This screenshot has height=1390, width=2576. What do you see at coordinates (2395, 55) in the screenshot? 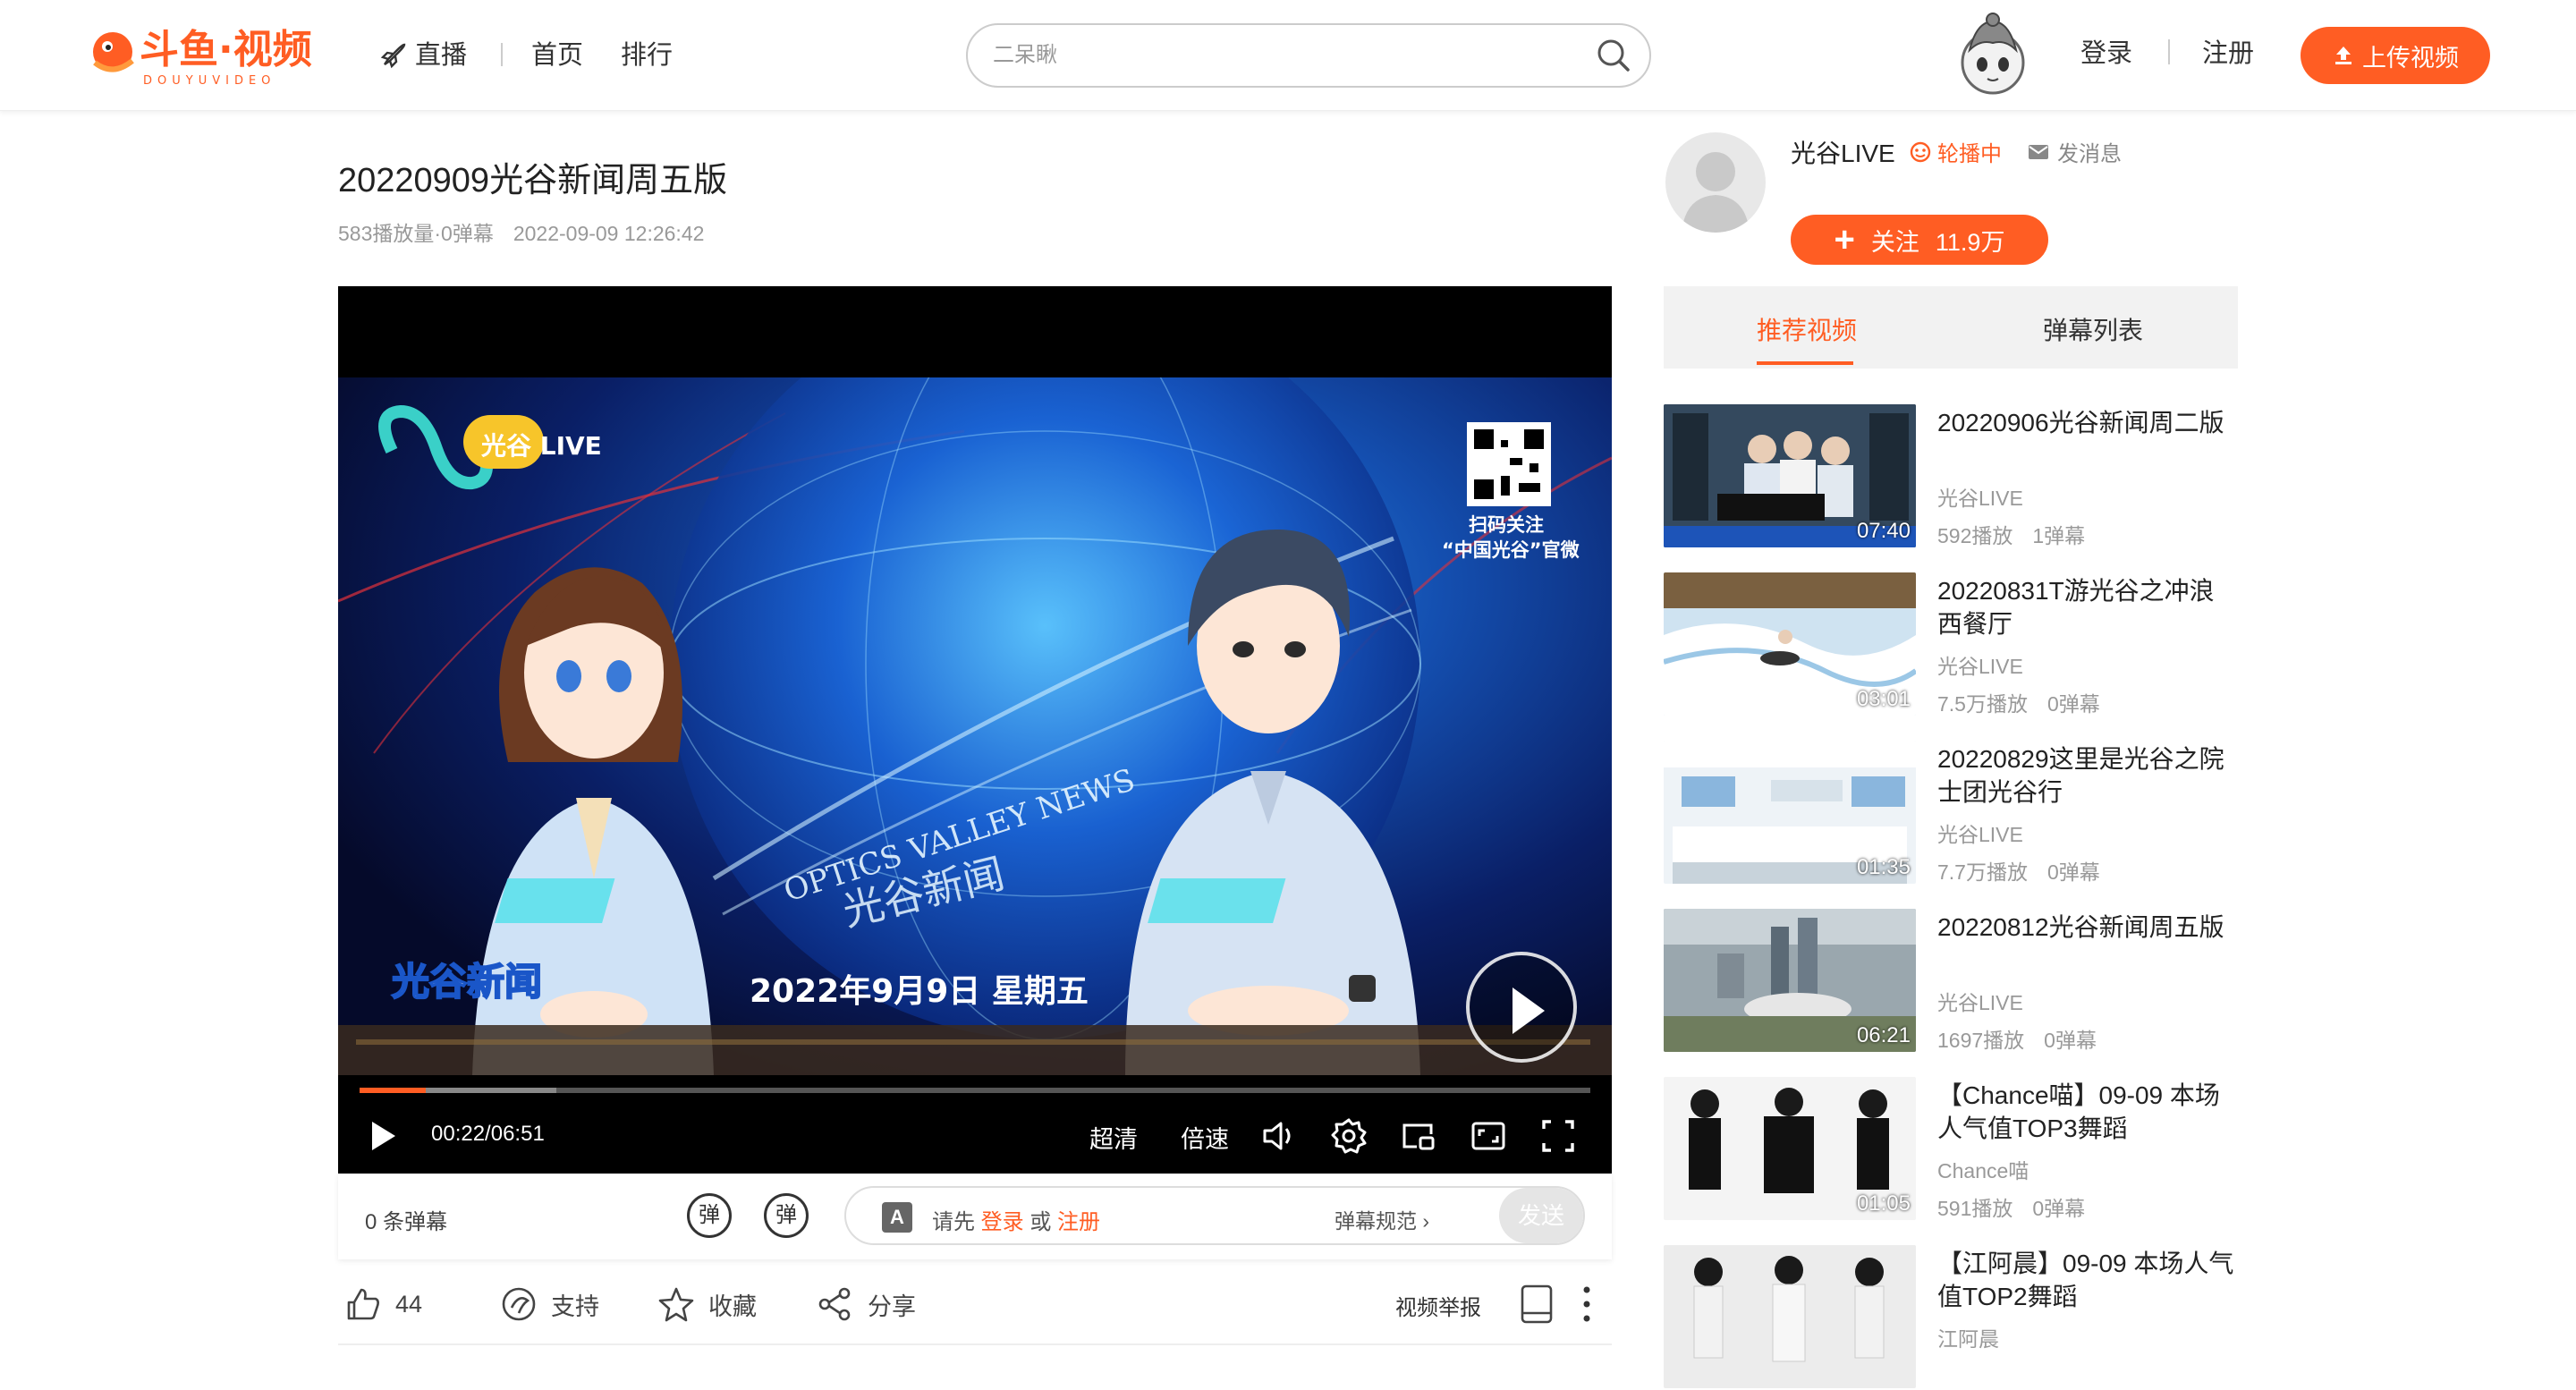
I see `upload-video-button: 上传视频` at bounding box center [2395, 55].